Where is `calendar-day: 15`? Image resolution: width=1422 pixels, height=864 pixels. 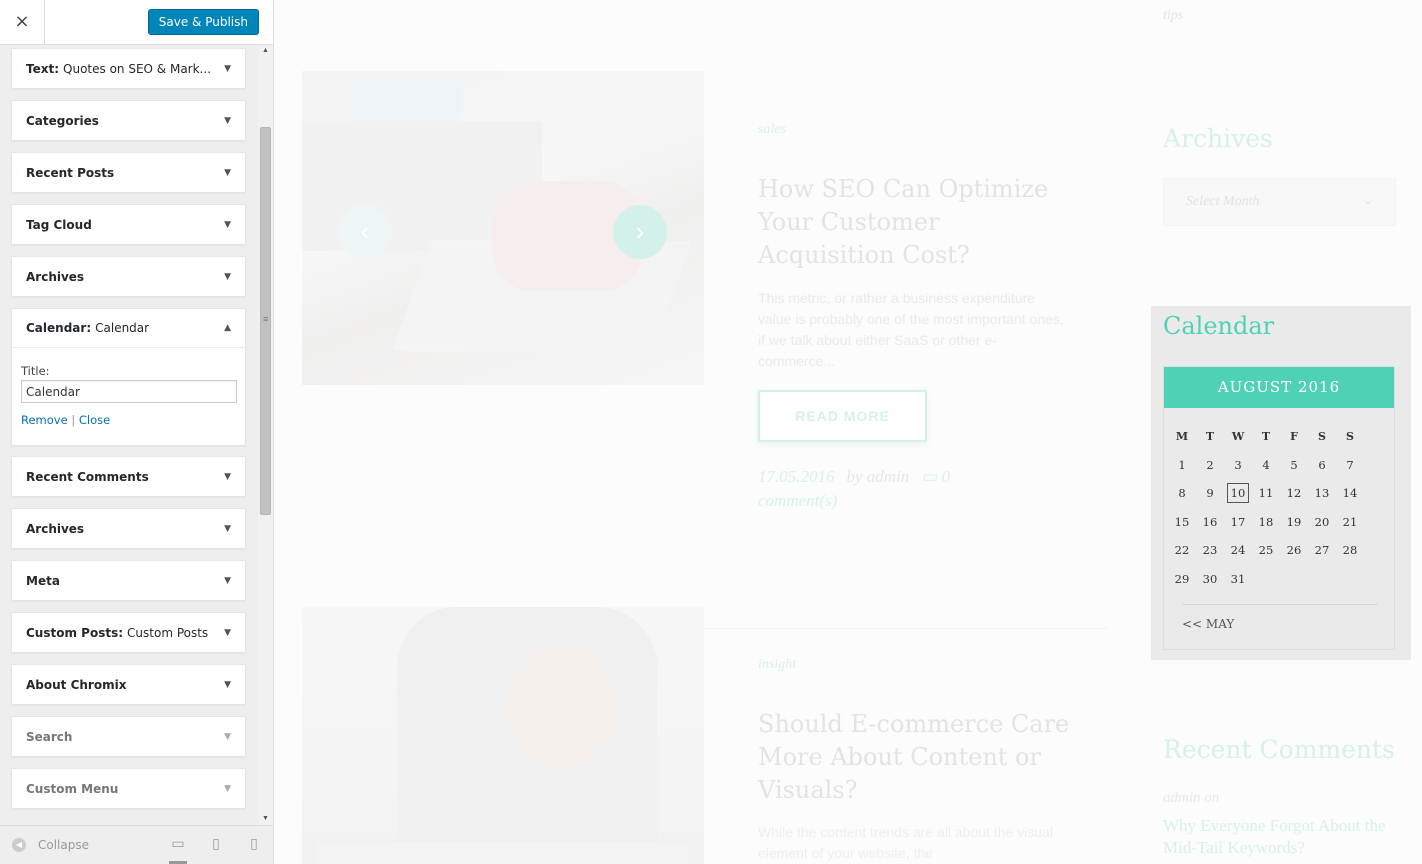
calendar-day: 15 is located at coordinates (1182, 522).